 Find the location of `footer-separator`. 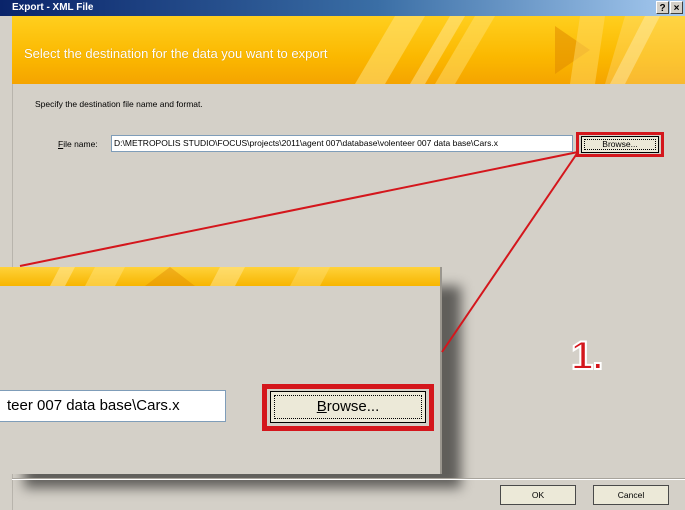

footer-separator is located at coordinates (348, 479).